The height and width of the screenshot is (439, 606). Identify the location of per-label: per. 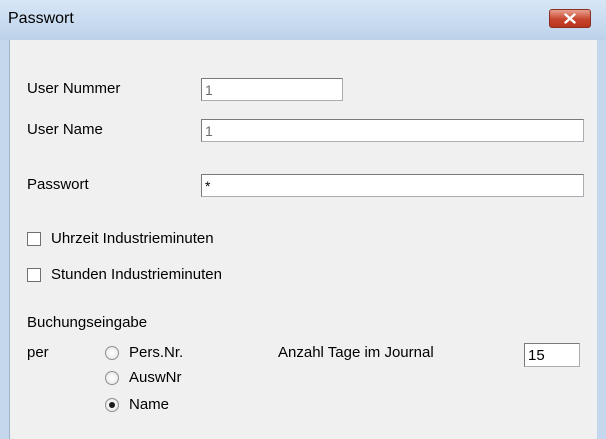
(38, 352).